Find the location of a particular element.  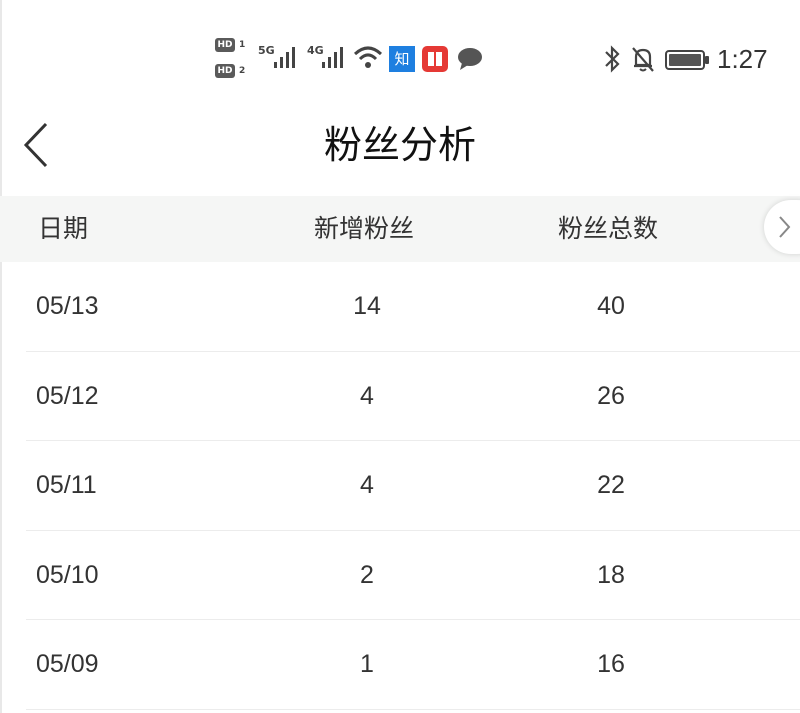

cell-new-fans: 2 is located at coordinates (367, 574).